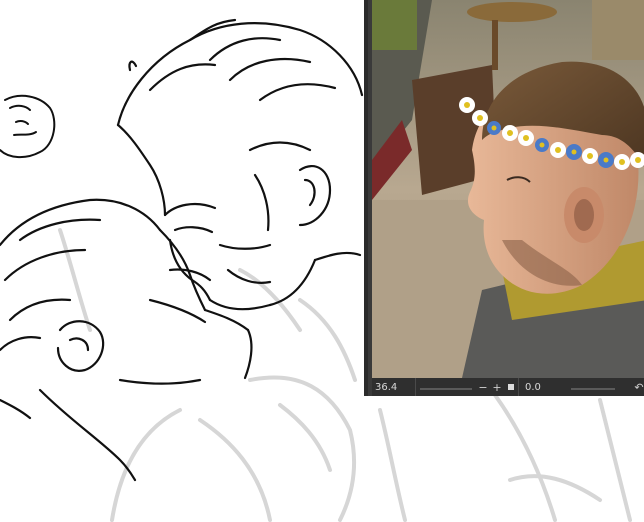 Image resolution: width=644 pixels, height=522 pixels. Describe the element at coordinates (542, 387) in the screenshot. I see `rotation-value: 0.0` at that location.